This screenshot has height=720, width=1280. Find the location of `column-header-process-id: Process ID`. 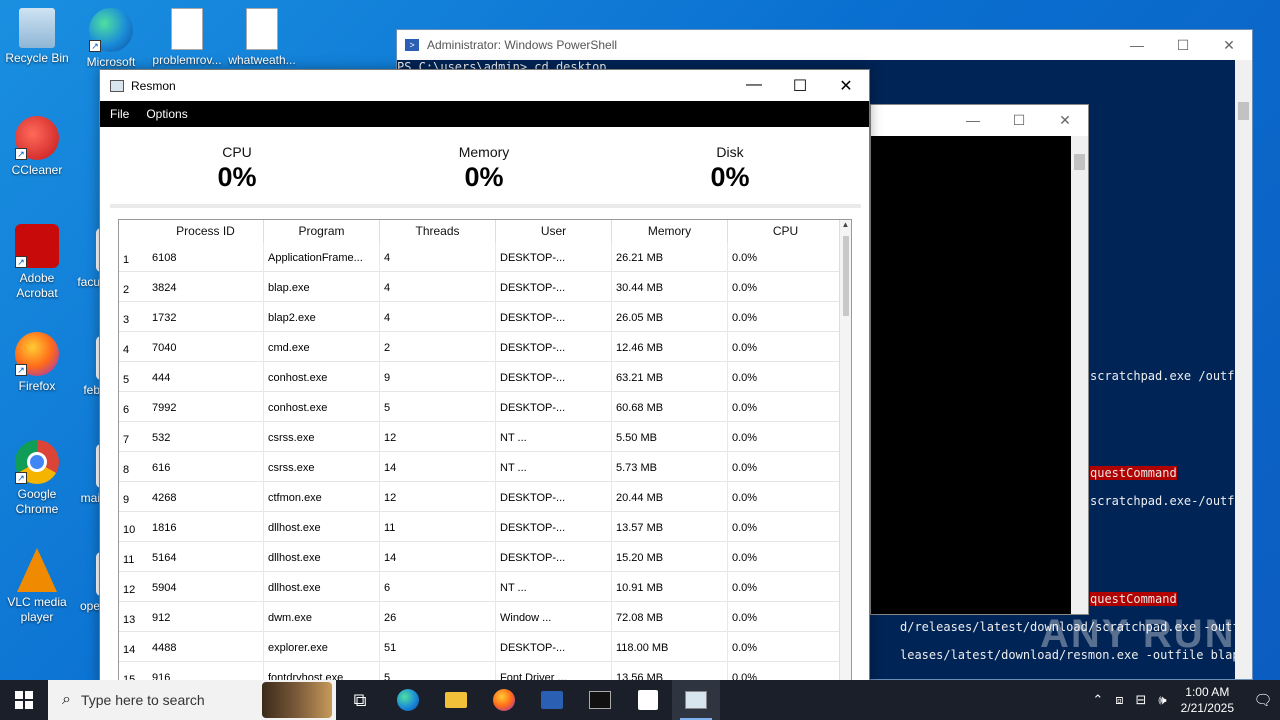

column-header-process-id: Process ID is located at coordinates (206, 231).